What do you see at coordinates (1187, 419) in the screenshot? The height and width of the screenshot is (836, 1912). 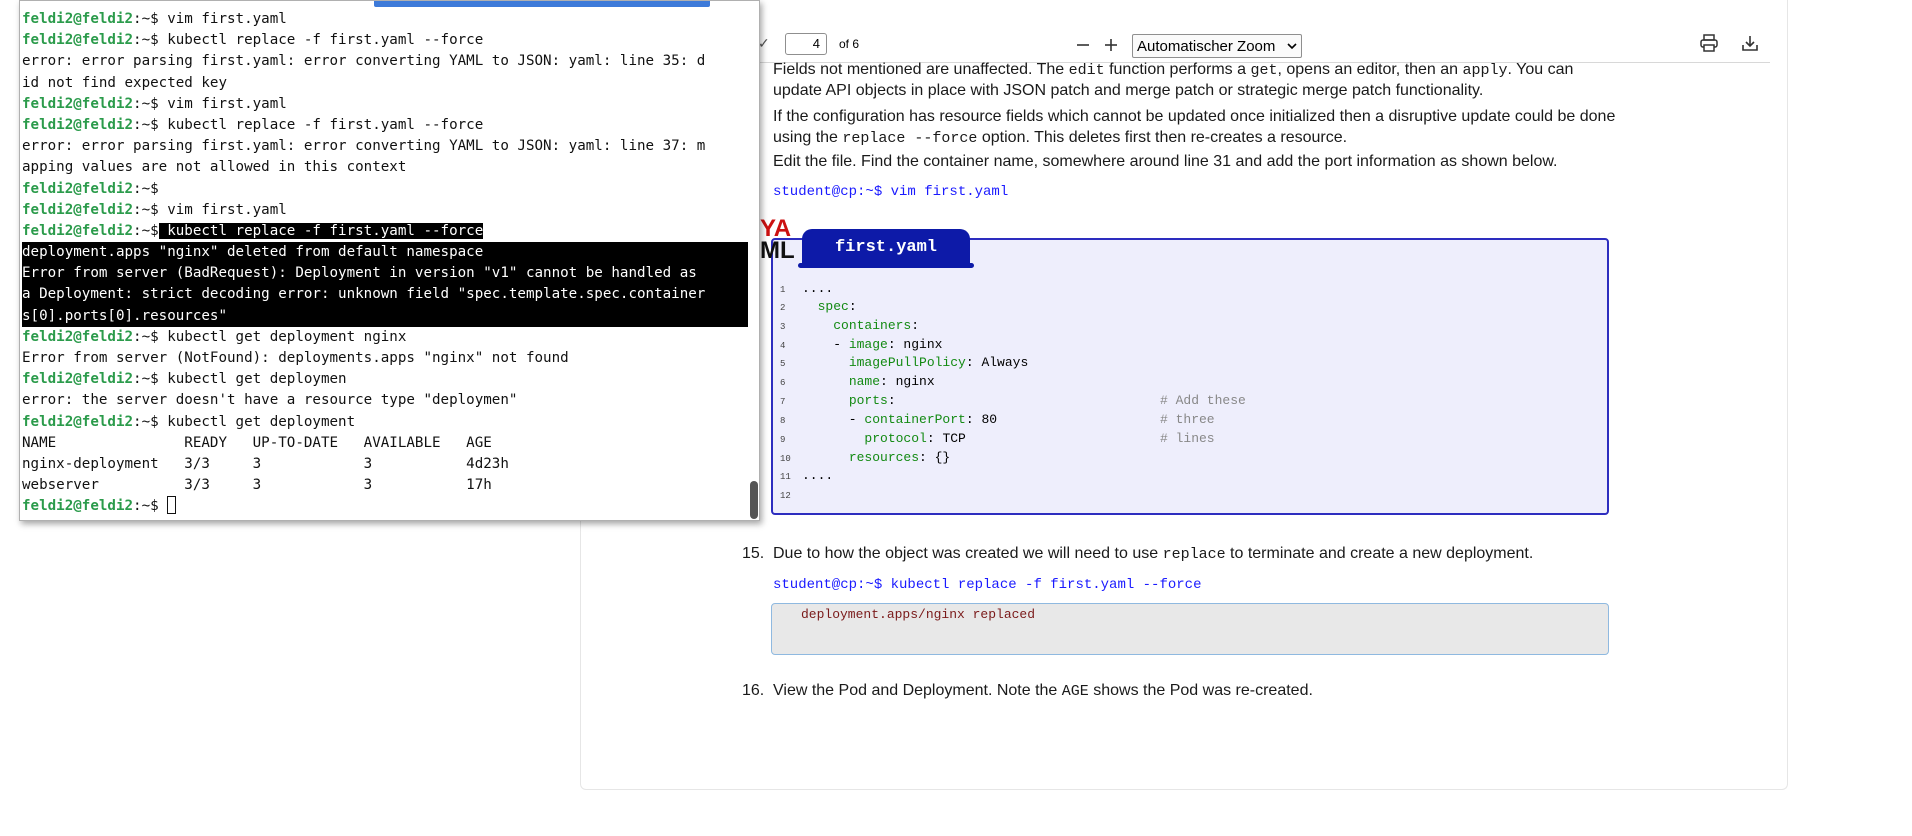 I see `yaml-comment: # three` at bounding box center [1187, 419].